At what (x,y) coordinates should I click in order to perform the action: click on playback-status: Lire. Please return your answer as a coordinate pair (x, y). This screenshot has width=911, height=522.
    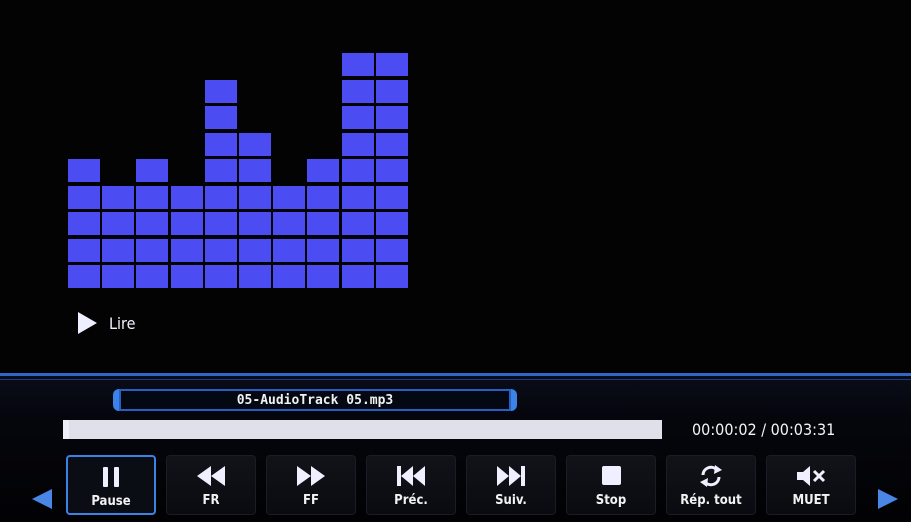
    Looking at the image, I should click on (106, 323).